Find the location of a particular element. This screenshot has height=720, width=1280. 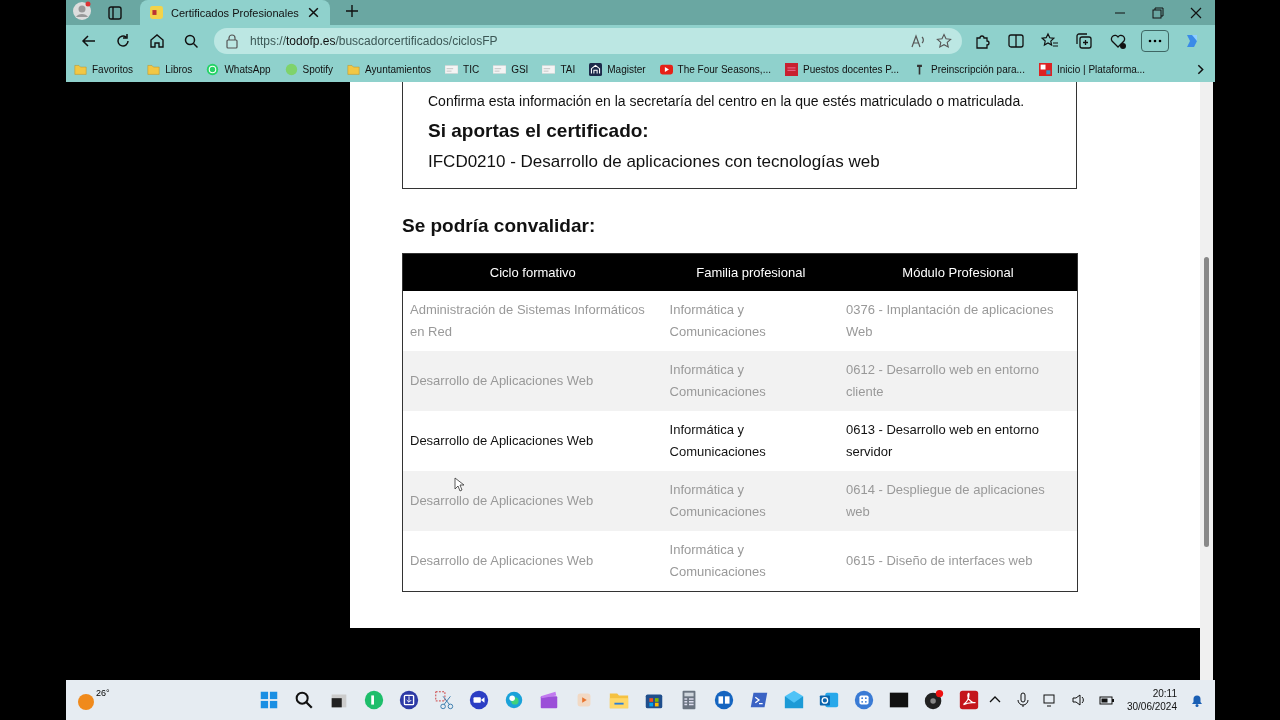

scissors-icon is located at coordinates (444, 700).